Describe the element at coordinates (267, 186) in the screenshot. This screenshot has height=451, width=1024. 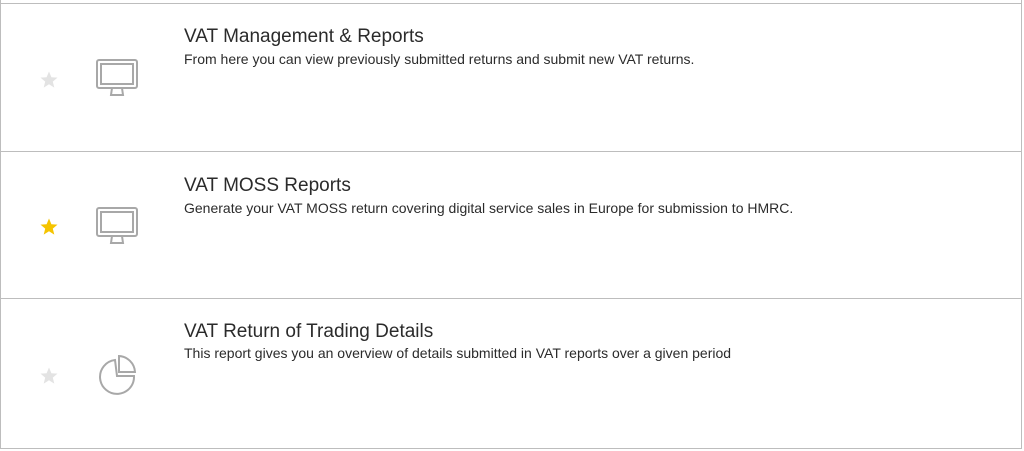
I see `report-title: VAT MOSS Reports` at that location.